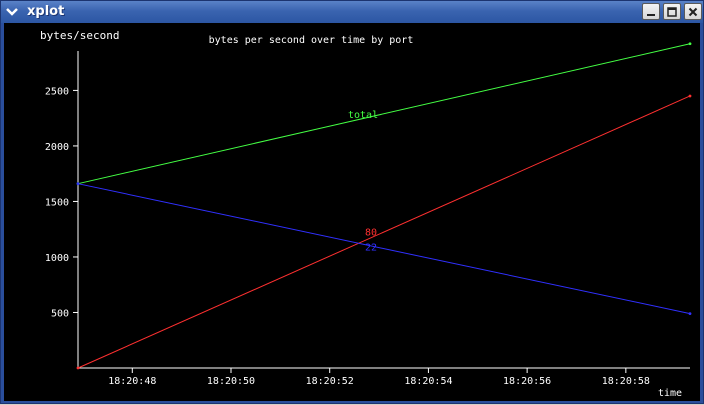  I want to click on window-title: xplot, so click(46, 11).